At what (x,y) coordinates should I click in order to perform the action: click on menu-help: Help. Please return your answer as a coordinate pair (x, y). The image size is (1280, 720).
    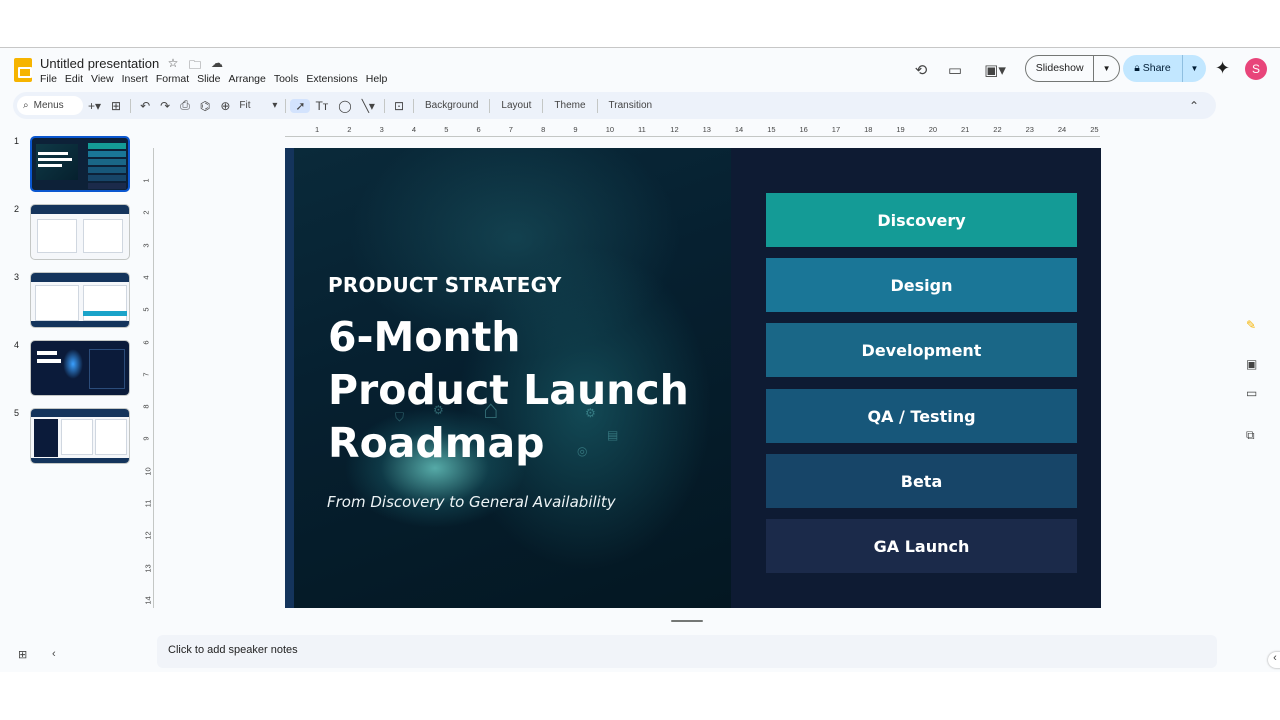
    Looking at the image, I should click on (380, 79).